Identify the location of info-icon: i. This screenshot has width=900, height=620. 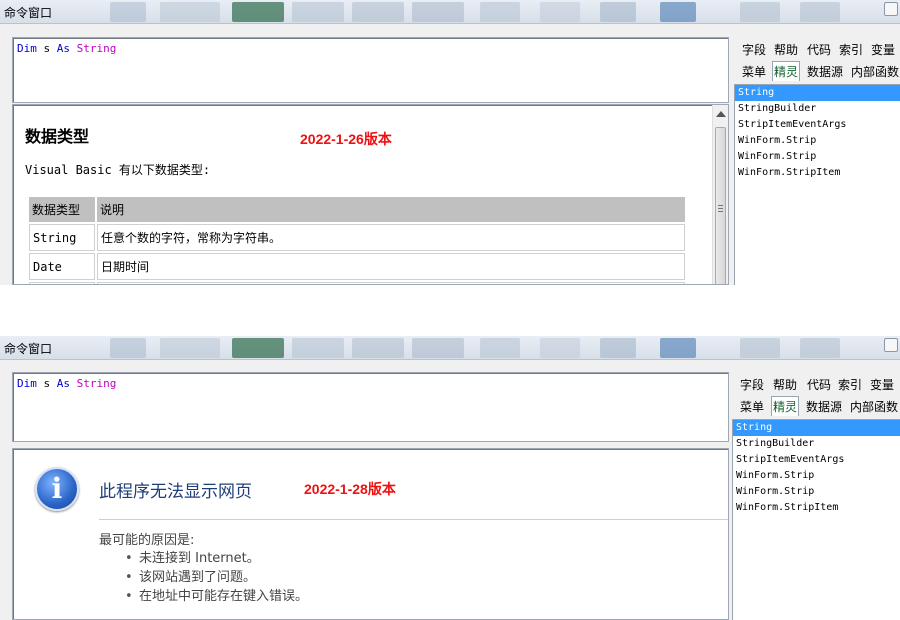
(57, 489).